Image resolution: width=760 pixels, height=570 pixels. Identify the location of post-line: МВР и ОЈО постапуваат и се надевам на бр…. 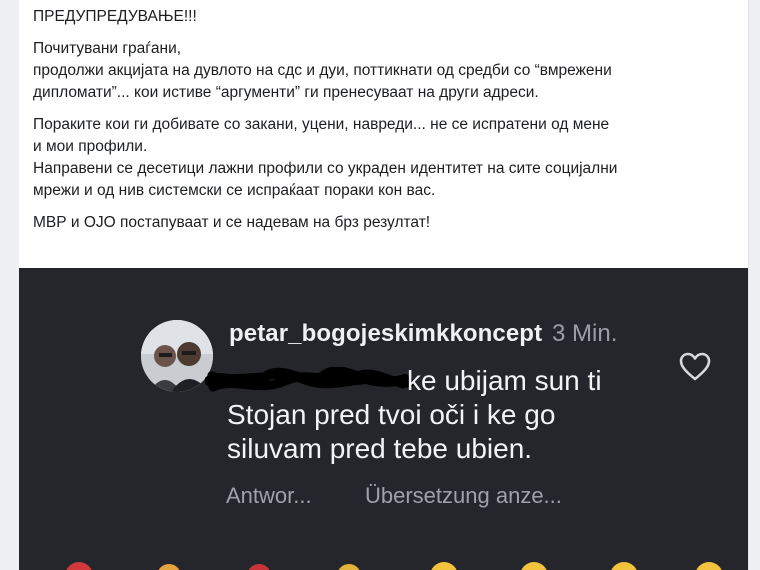
(232, 222).